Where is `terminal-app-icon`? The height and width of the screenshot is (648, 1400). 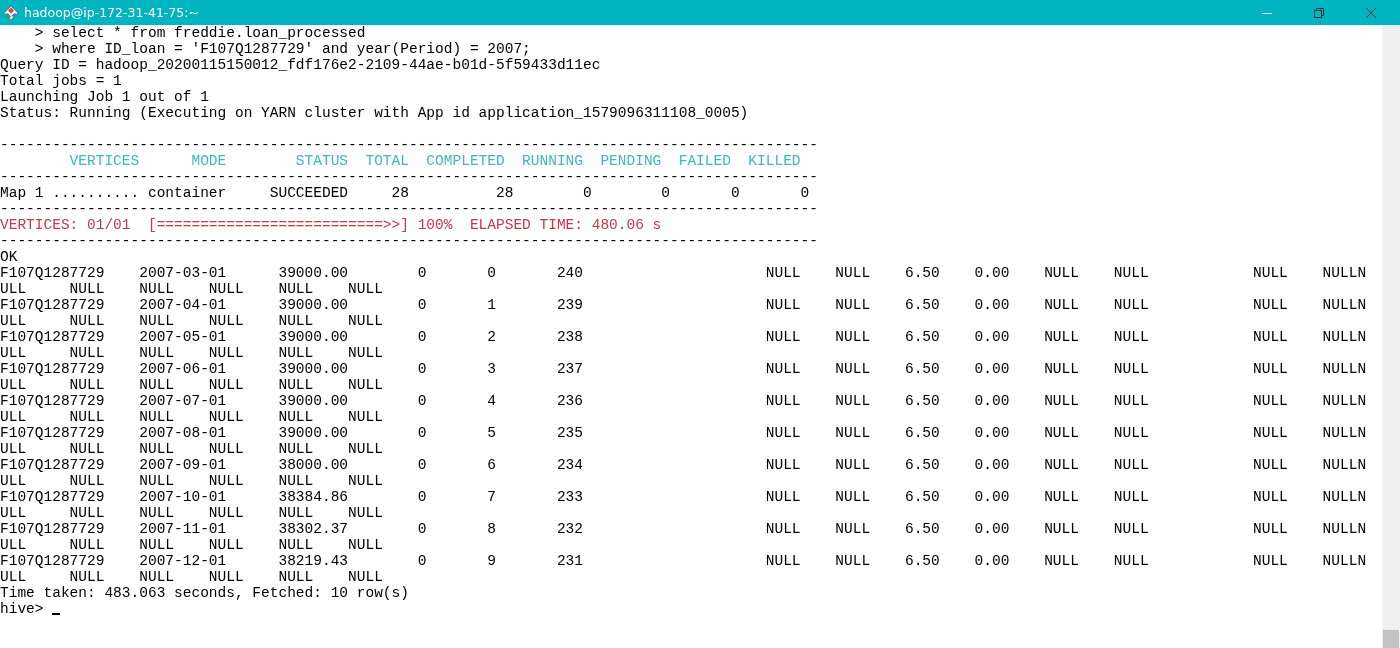
terminal-app-icon is located at coordinates (11, 12).